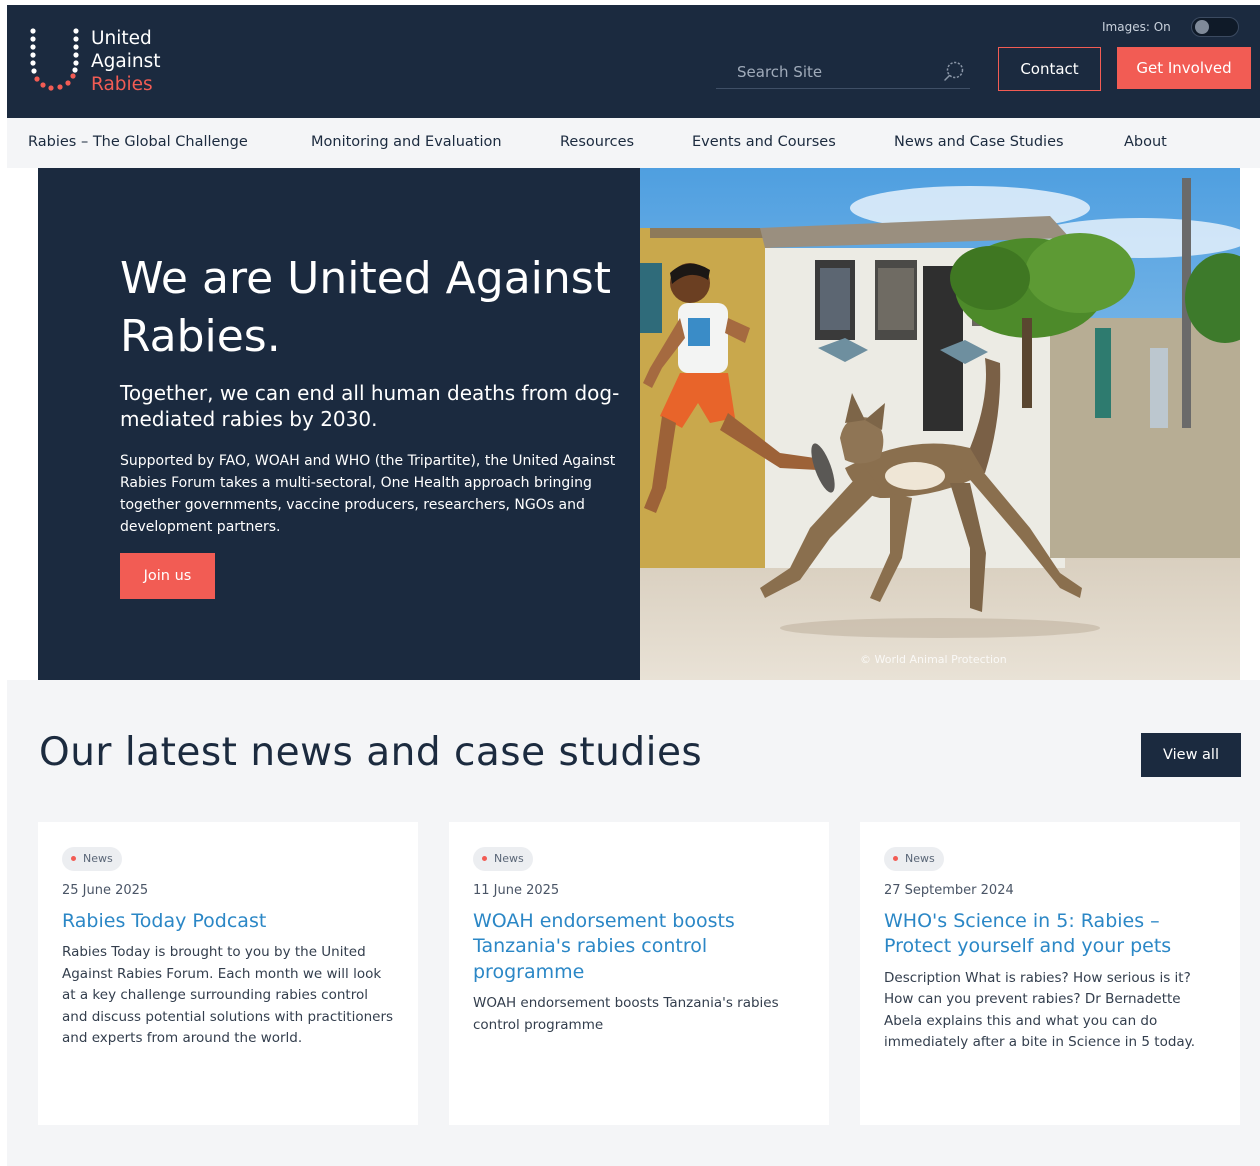 This screenshot has height=1166, width=1260. What do you see at coordinates (406, 142) in the screenshot?
I see `nav-item-monitoring-evaluation: Monitoring and Evaluation` at bounding box center [406, 142].